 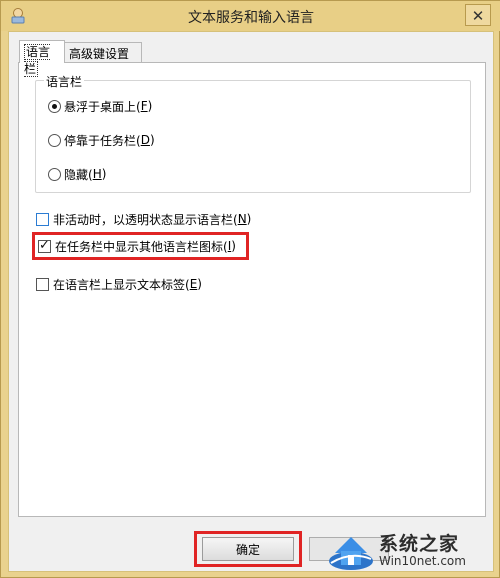 I want to click on checkbox-box-checked, so click(x=44, y=245).